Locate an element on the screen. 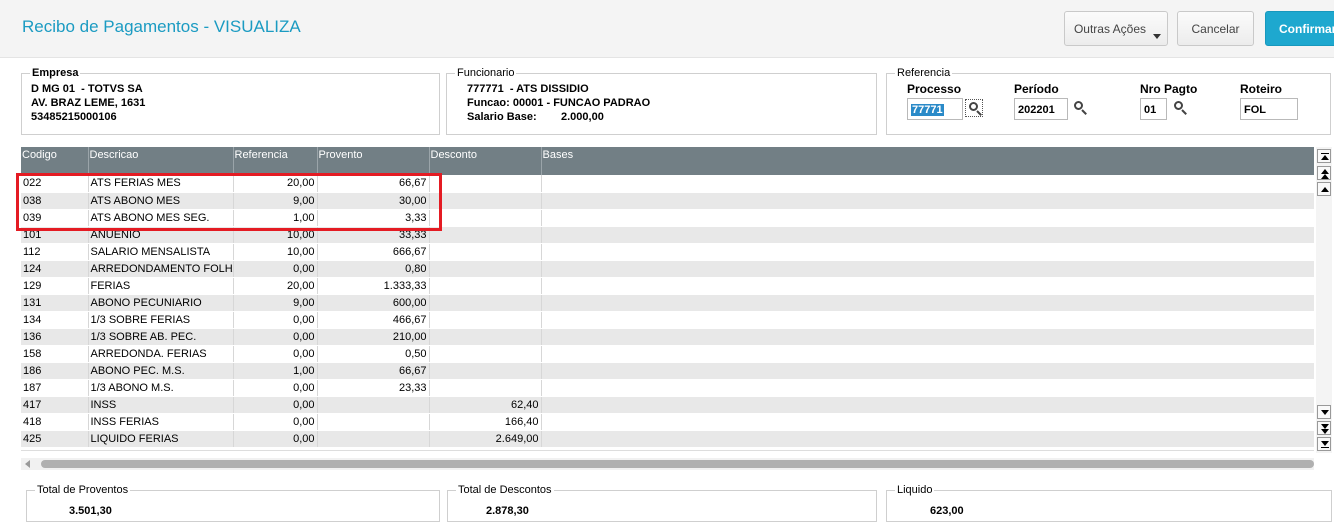  cell-codigo: 425 is located at coordinates (55, 439).